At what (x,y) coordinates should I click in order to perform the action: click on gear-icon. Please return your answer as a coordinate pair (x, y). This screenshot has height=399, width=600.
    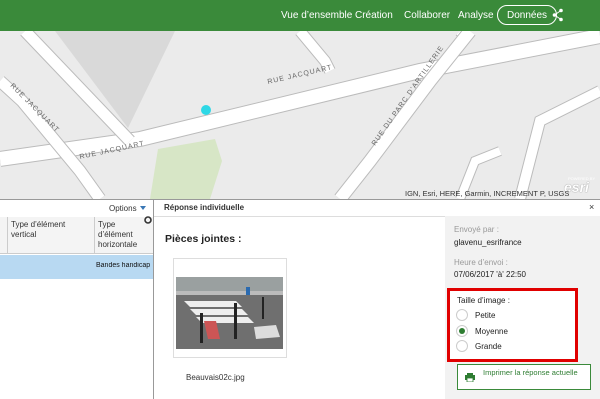
    Looking at the image, I should click on (148, 220).